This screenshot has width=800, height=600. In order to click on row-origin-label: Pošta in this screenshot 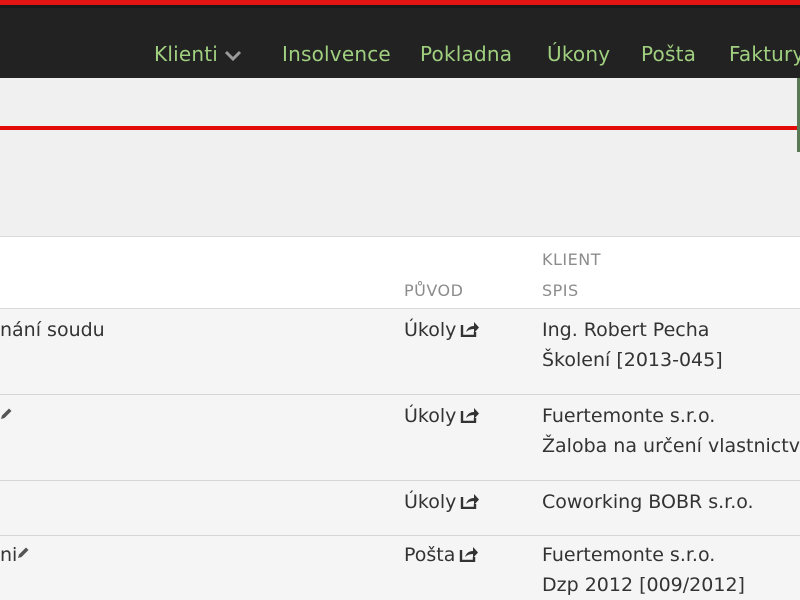, I will do `click(430, 555)`.